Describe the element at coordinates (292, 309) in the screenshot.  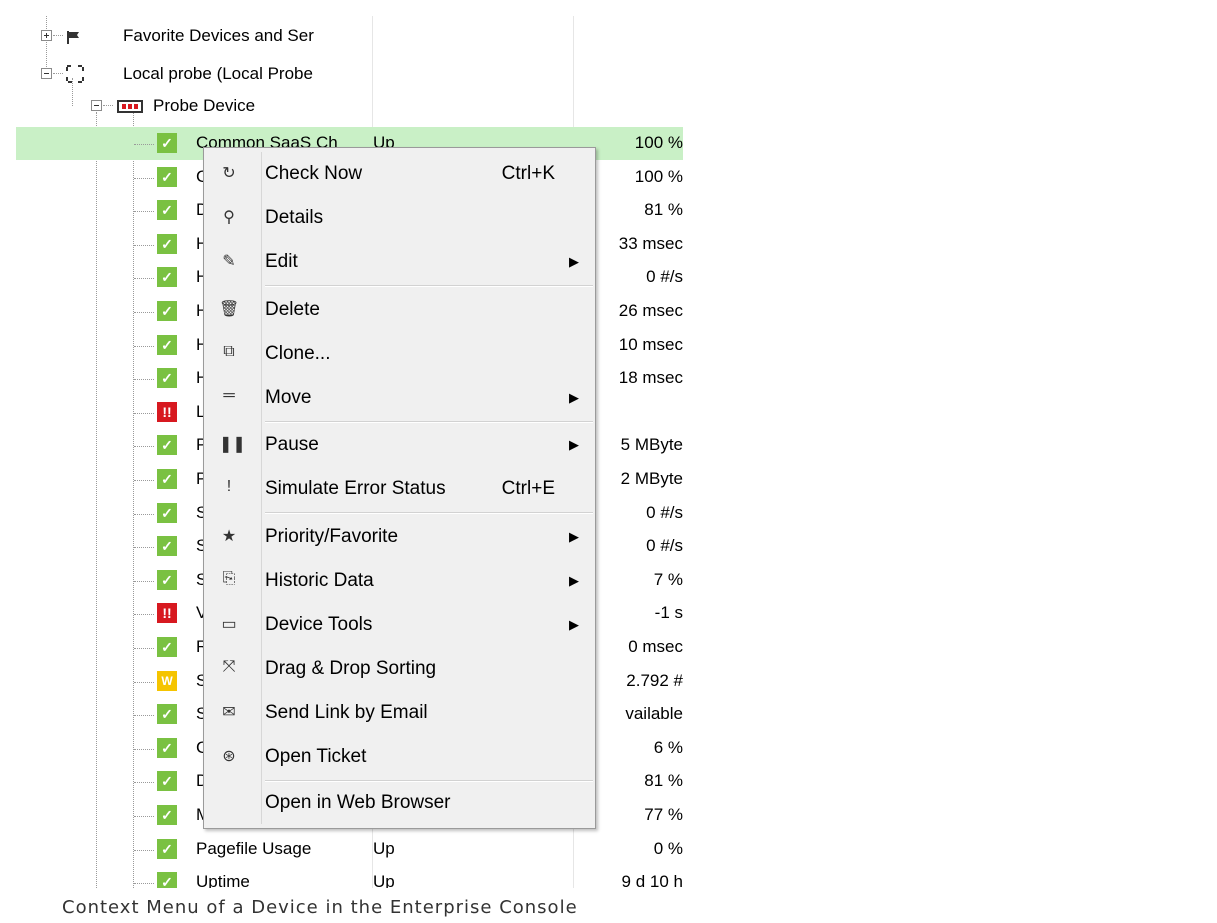
I see `menu-item-label: Delete` at that location.